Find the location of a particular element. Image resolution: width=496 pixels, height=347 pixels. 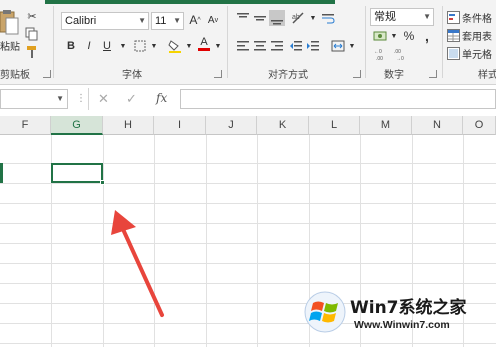

italic-label: I is located at coordinates (89, 46).